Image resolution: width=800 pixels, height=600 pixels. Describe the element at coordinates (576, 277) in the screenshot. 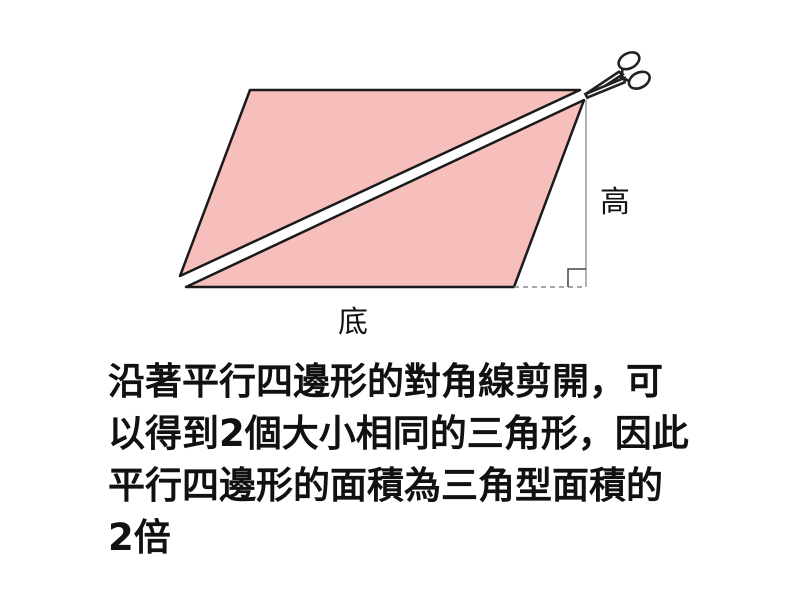

I see `right-angle-marker` at that location.